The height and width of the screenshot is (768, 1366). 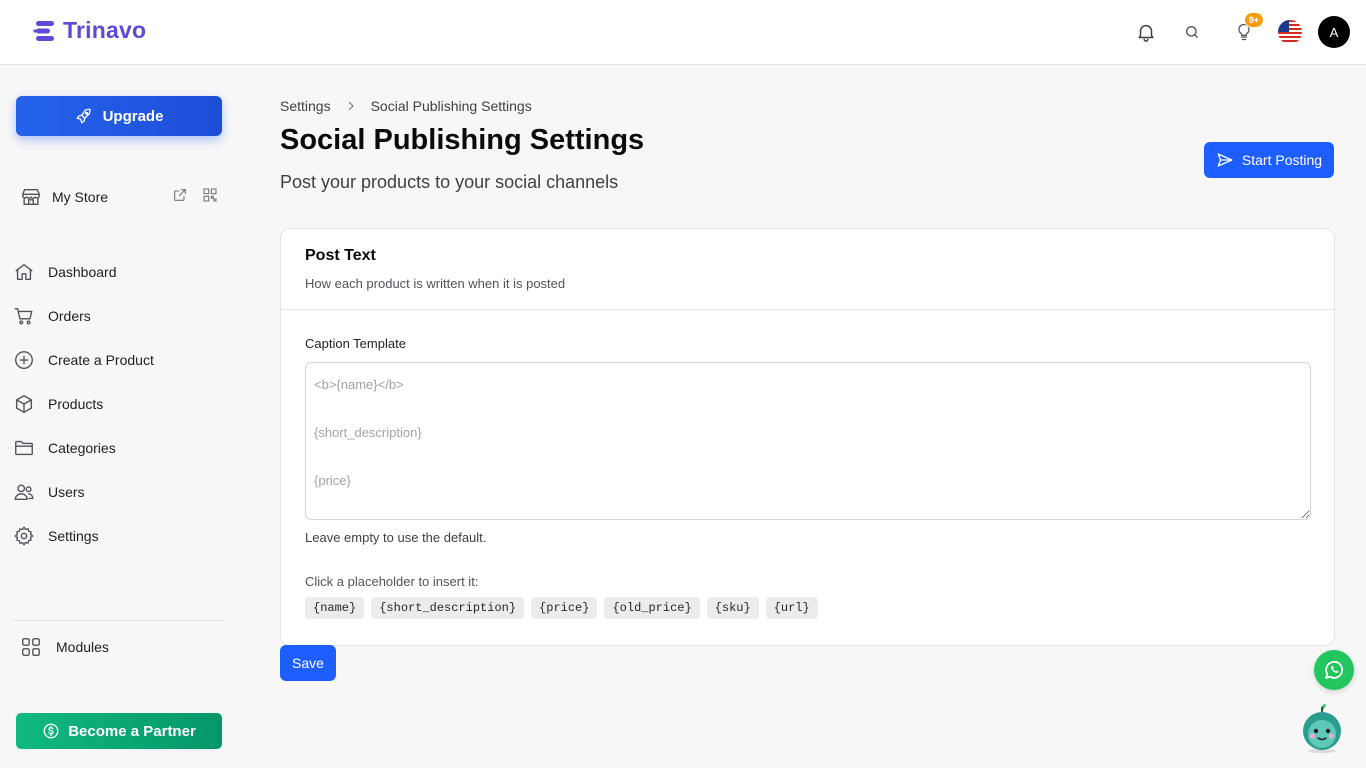 I want to click on sidebar-item-settings: Settings, so click(x=119, y=536).